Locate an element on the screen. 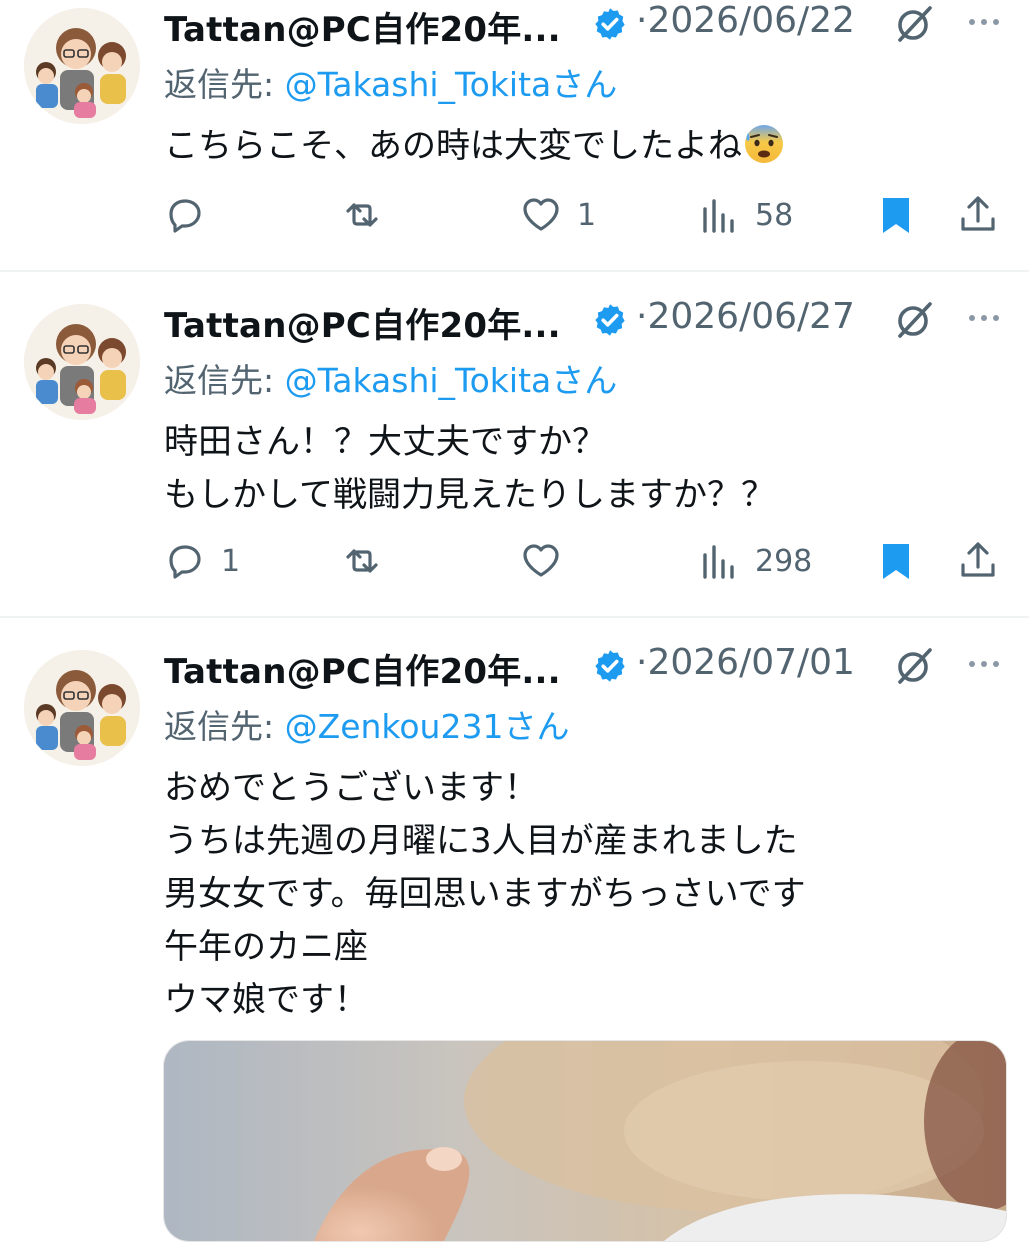 The image size is (1029, 1242). tweet-date: ·2026/07/01 is located at coordinates (745, 662).